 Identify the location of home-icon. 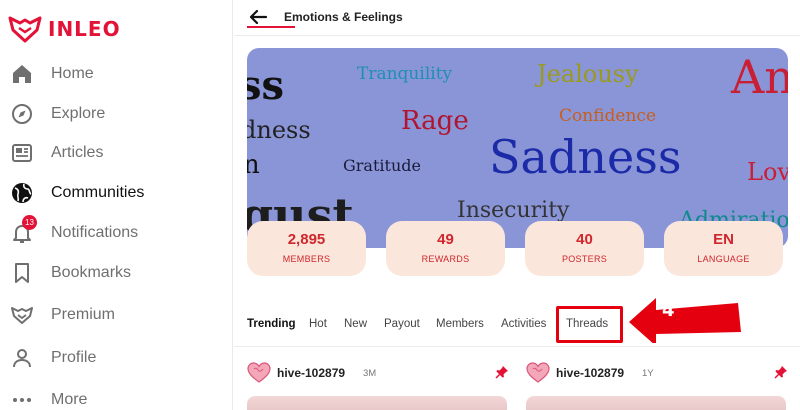
(22, 74).